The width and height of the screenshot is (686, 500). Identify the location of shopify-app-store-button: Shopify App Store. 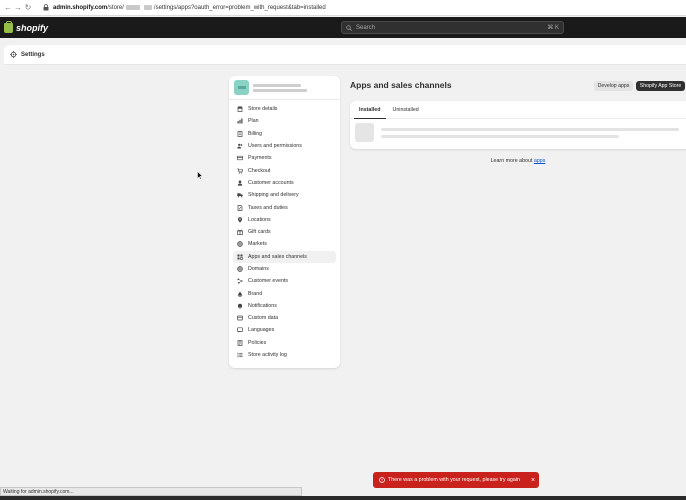
(660, 86).